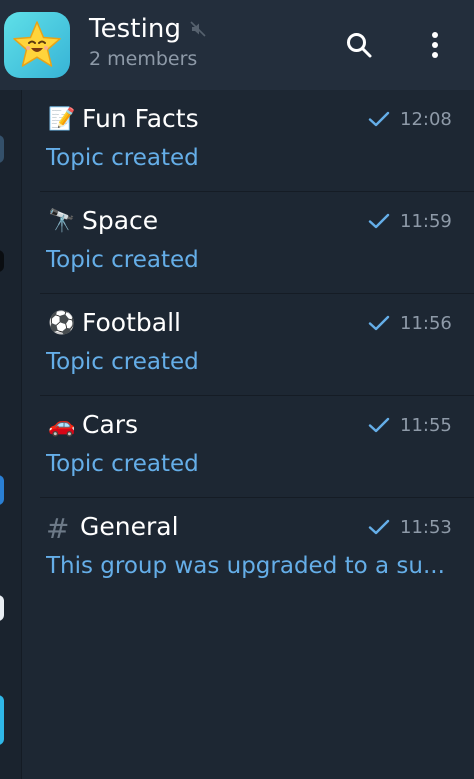 The image size is (474, 779). What do you see at coordinates (257, 447) in the screenshot?
I see `topic-item-cars: 🚗 Cars 11:55 Topic created` at bounding box center [257, 447].